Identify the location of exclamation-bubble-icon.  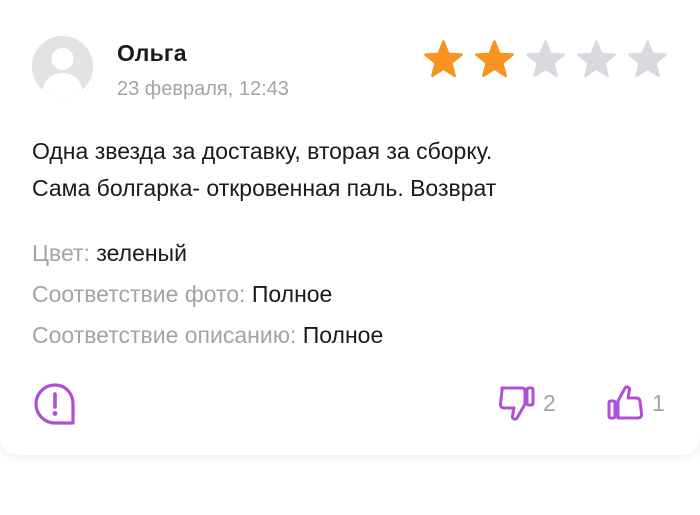
(54, 404).